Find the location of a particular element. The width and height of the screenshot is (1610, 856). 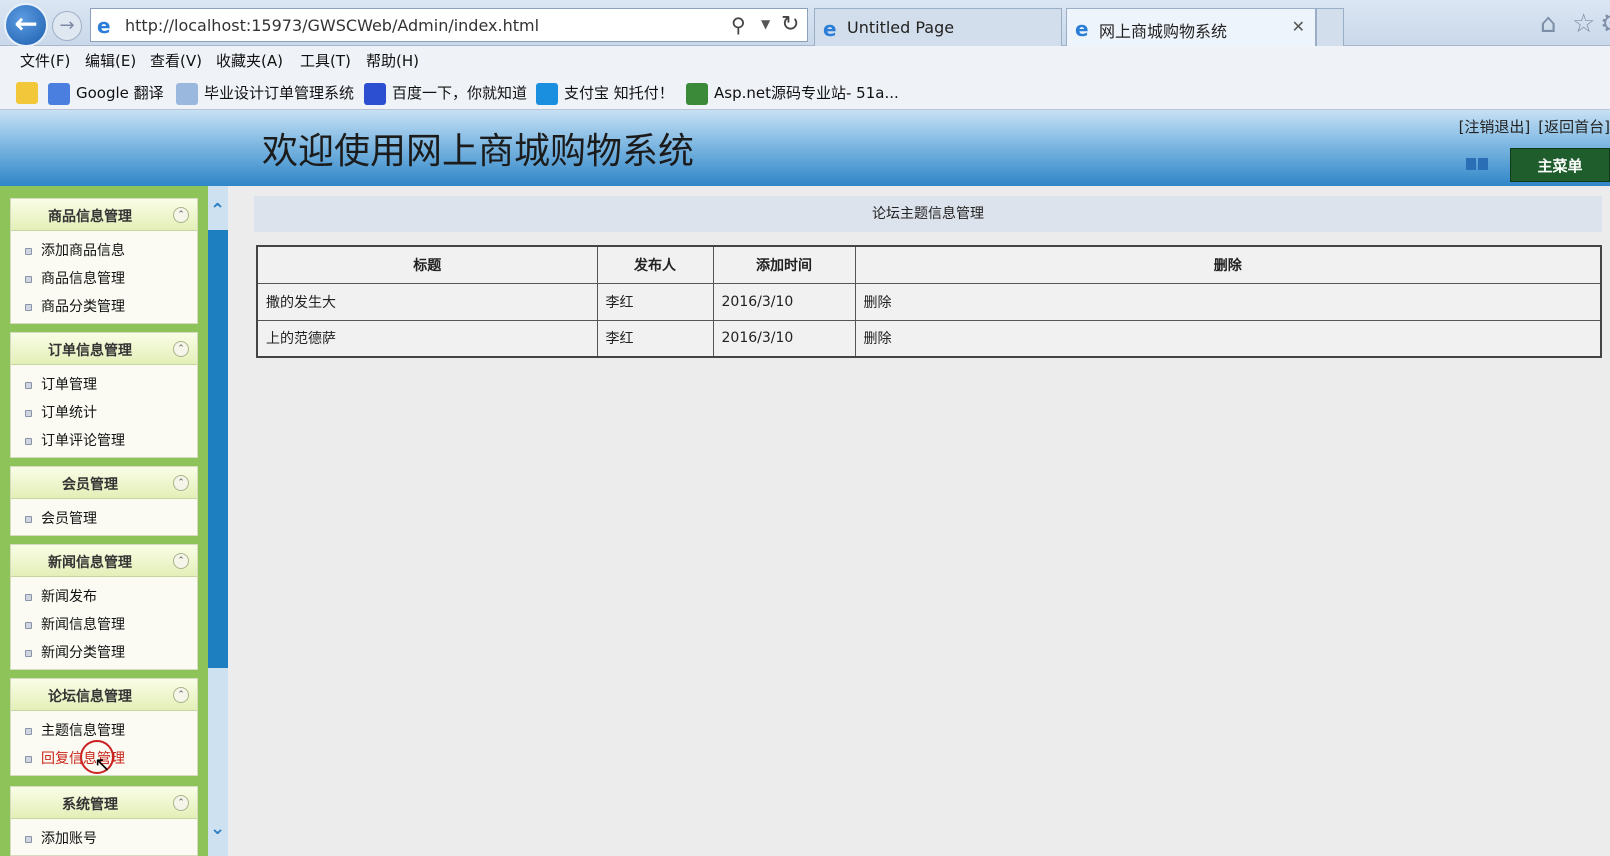

fav-google-translate: Google 翻译 is located at coordinates (106, 93).